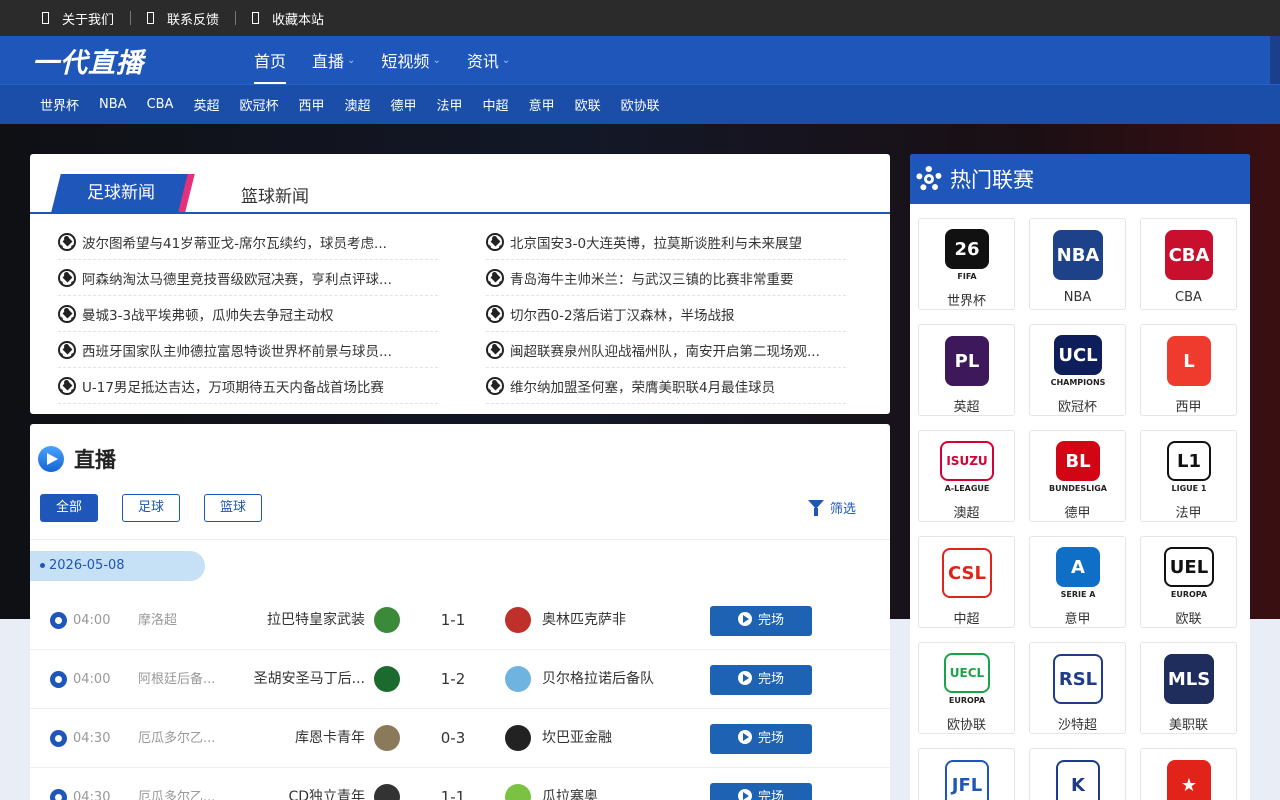  I want to click on league-card: K, so click(1077, 774).